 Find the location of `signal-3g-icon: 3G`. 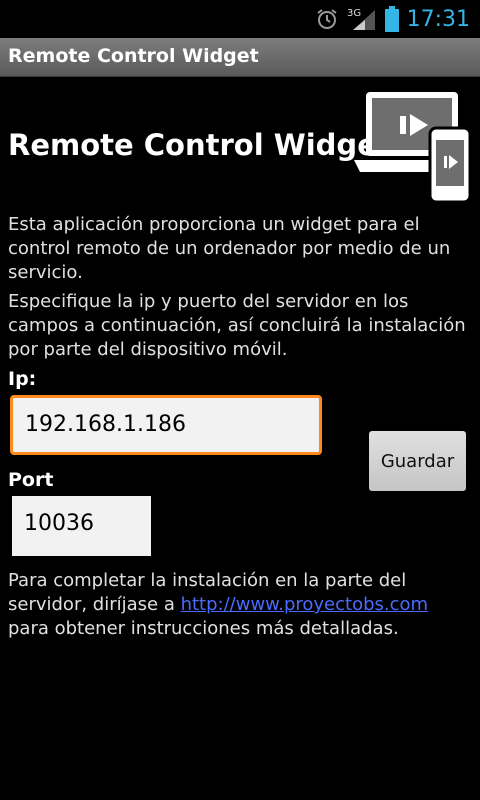

signal-3g-icon: 3G is located at coordinates (361, 19).